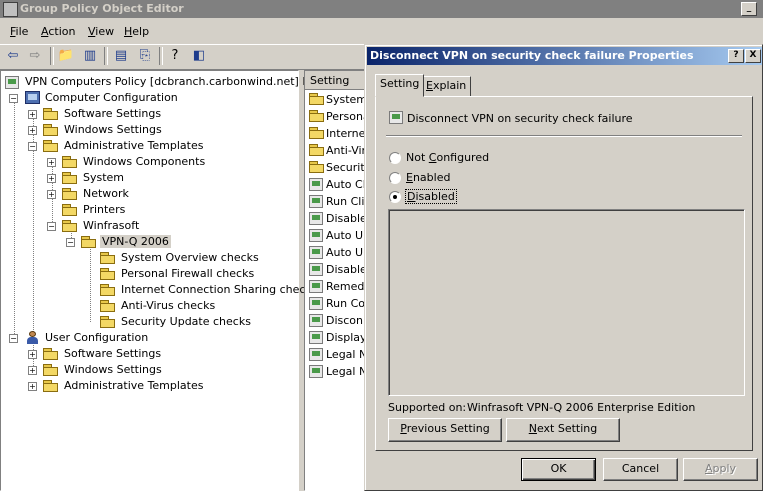 Image resolution: width=763 pixels, height=491 pixels. I want to click on menu-action: Action, so click(58, 31).